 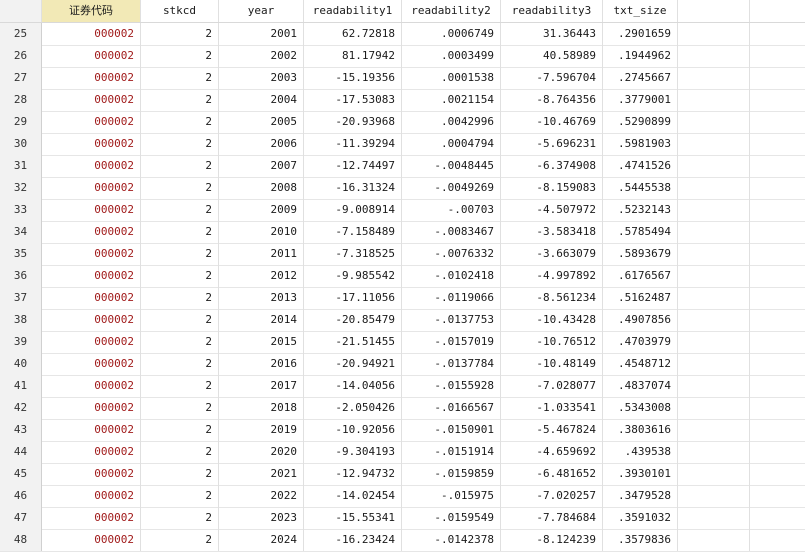 I want to click on cell-txt-size: .4703979, so click(x=640, y=342).